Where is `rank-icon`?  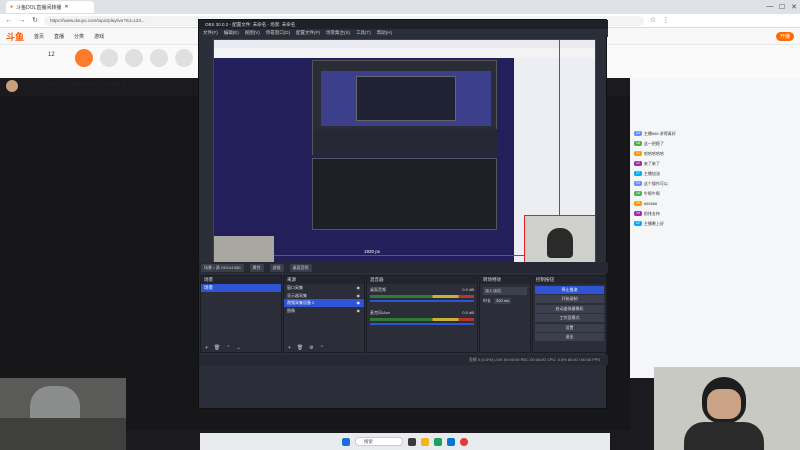 rank-icon is located at coordinates (134, 58).